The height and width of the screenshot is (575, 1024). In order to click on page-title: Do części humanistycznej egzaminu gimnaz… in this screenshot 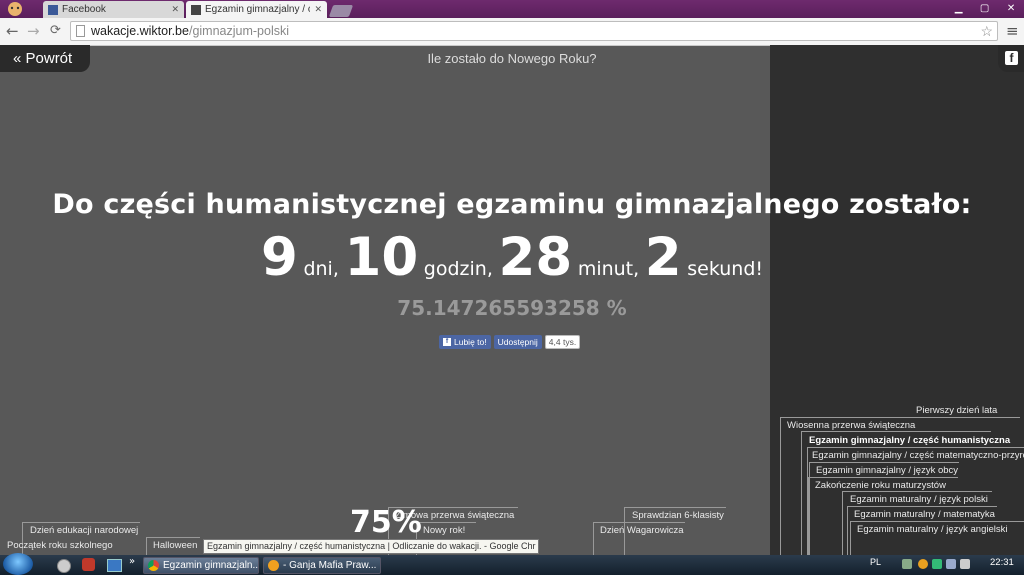, I will do `click(512, 204)`.